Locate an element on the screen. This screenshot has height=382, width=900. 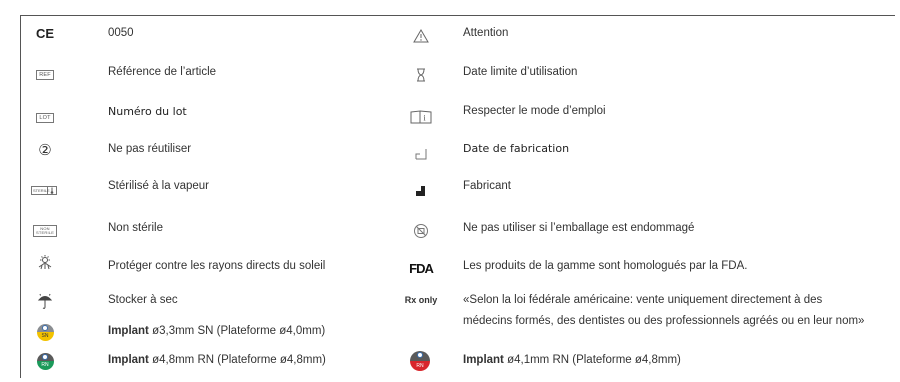
umbrella-icon is located at coordinates (45, 301).